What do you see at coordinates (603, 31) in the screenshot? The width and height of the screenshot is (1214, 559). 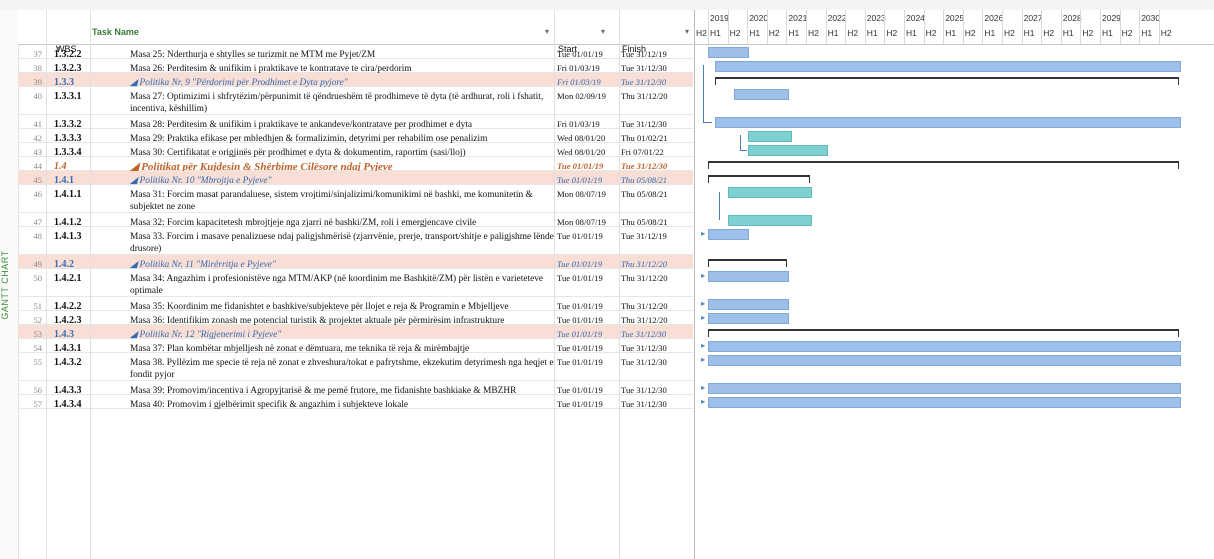 I see `start-dropdown-icon: ▾` at bounding box center [603, 31].